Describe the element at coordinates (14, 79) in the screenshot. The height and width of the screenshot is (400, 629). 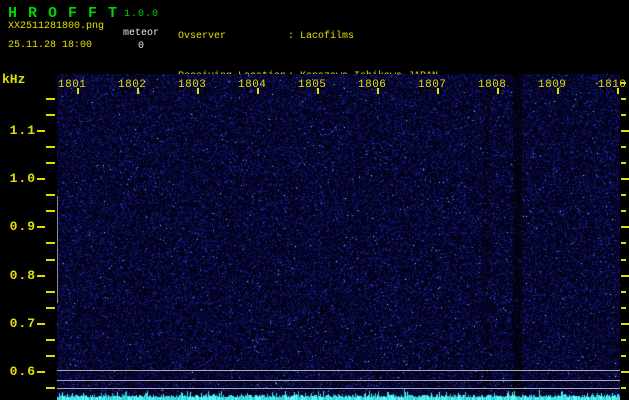
I see `y-axis-unit-label: kHz` at that location.